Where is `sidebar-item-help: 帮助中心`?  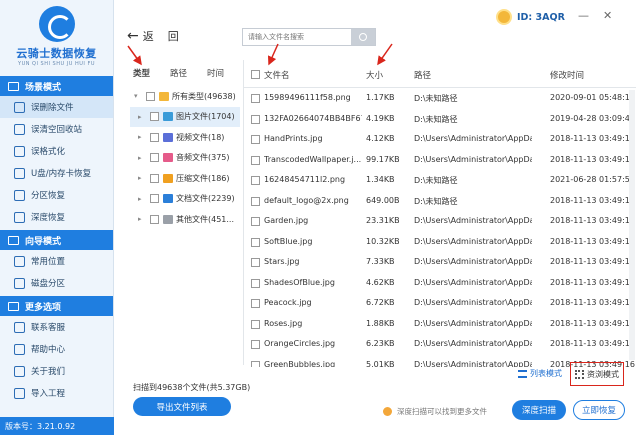 sidebar-item-help: 帮助中心 is located at coordinates (56, 349).